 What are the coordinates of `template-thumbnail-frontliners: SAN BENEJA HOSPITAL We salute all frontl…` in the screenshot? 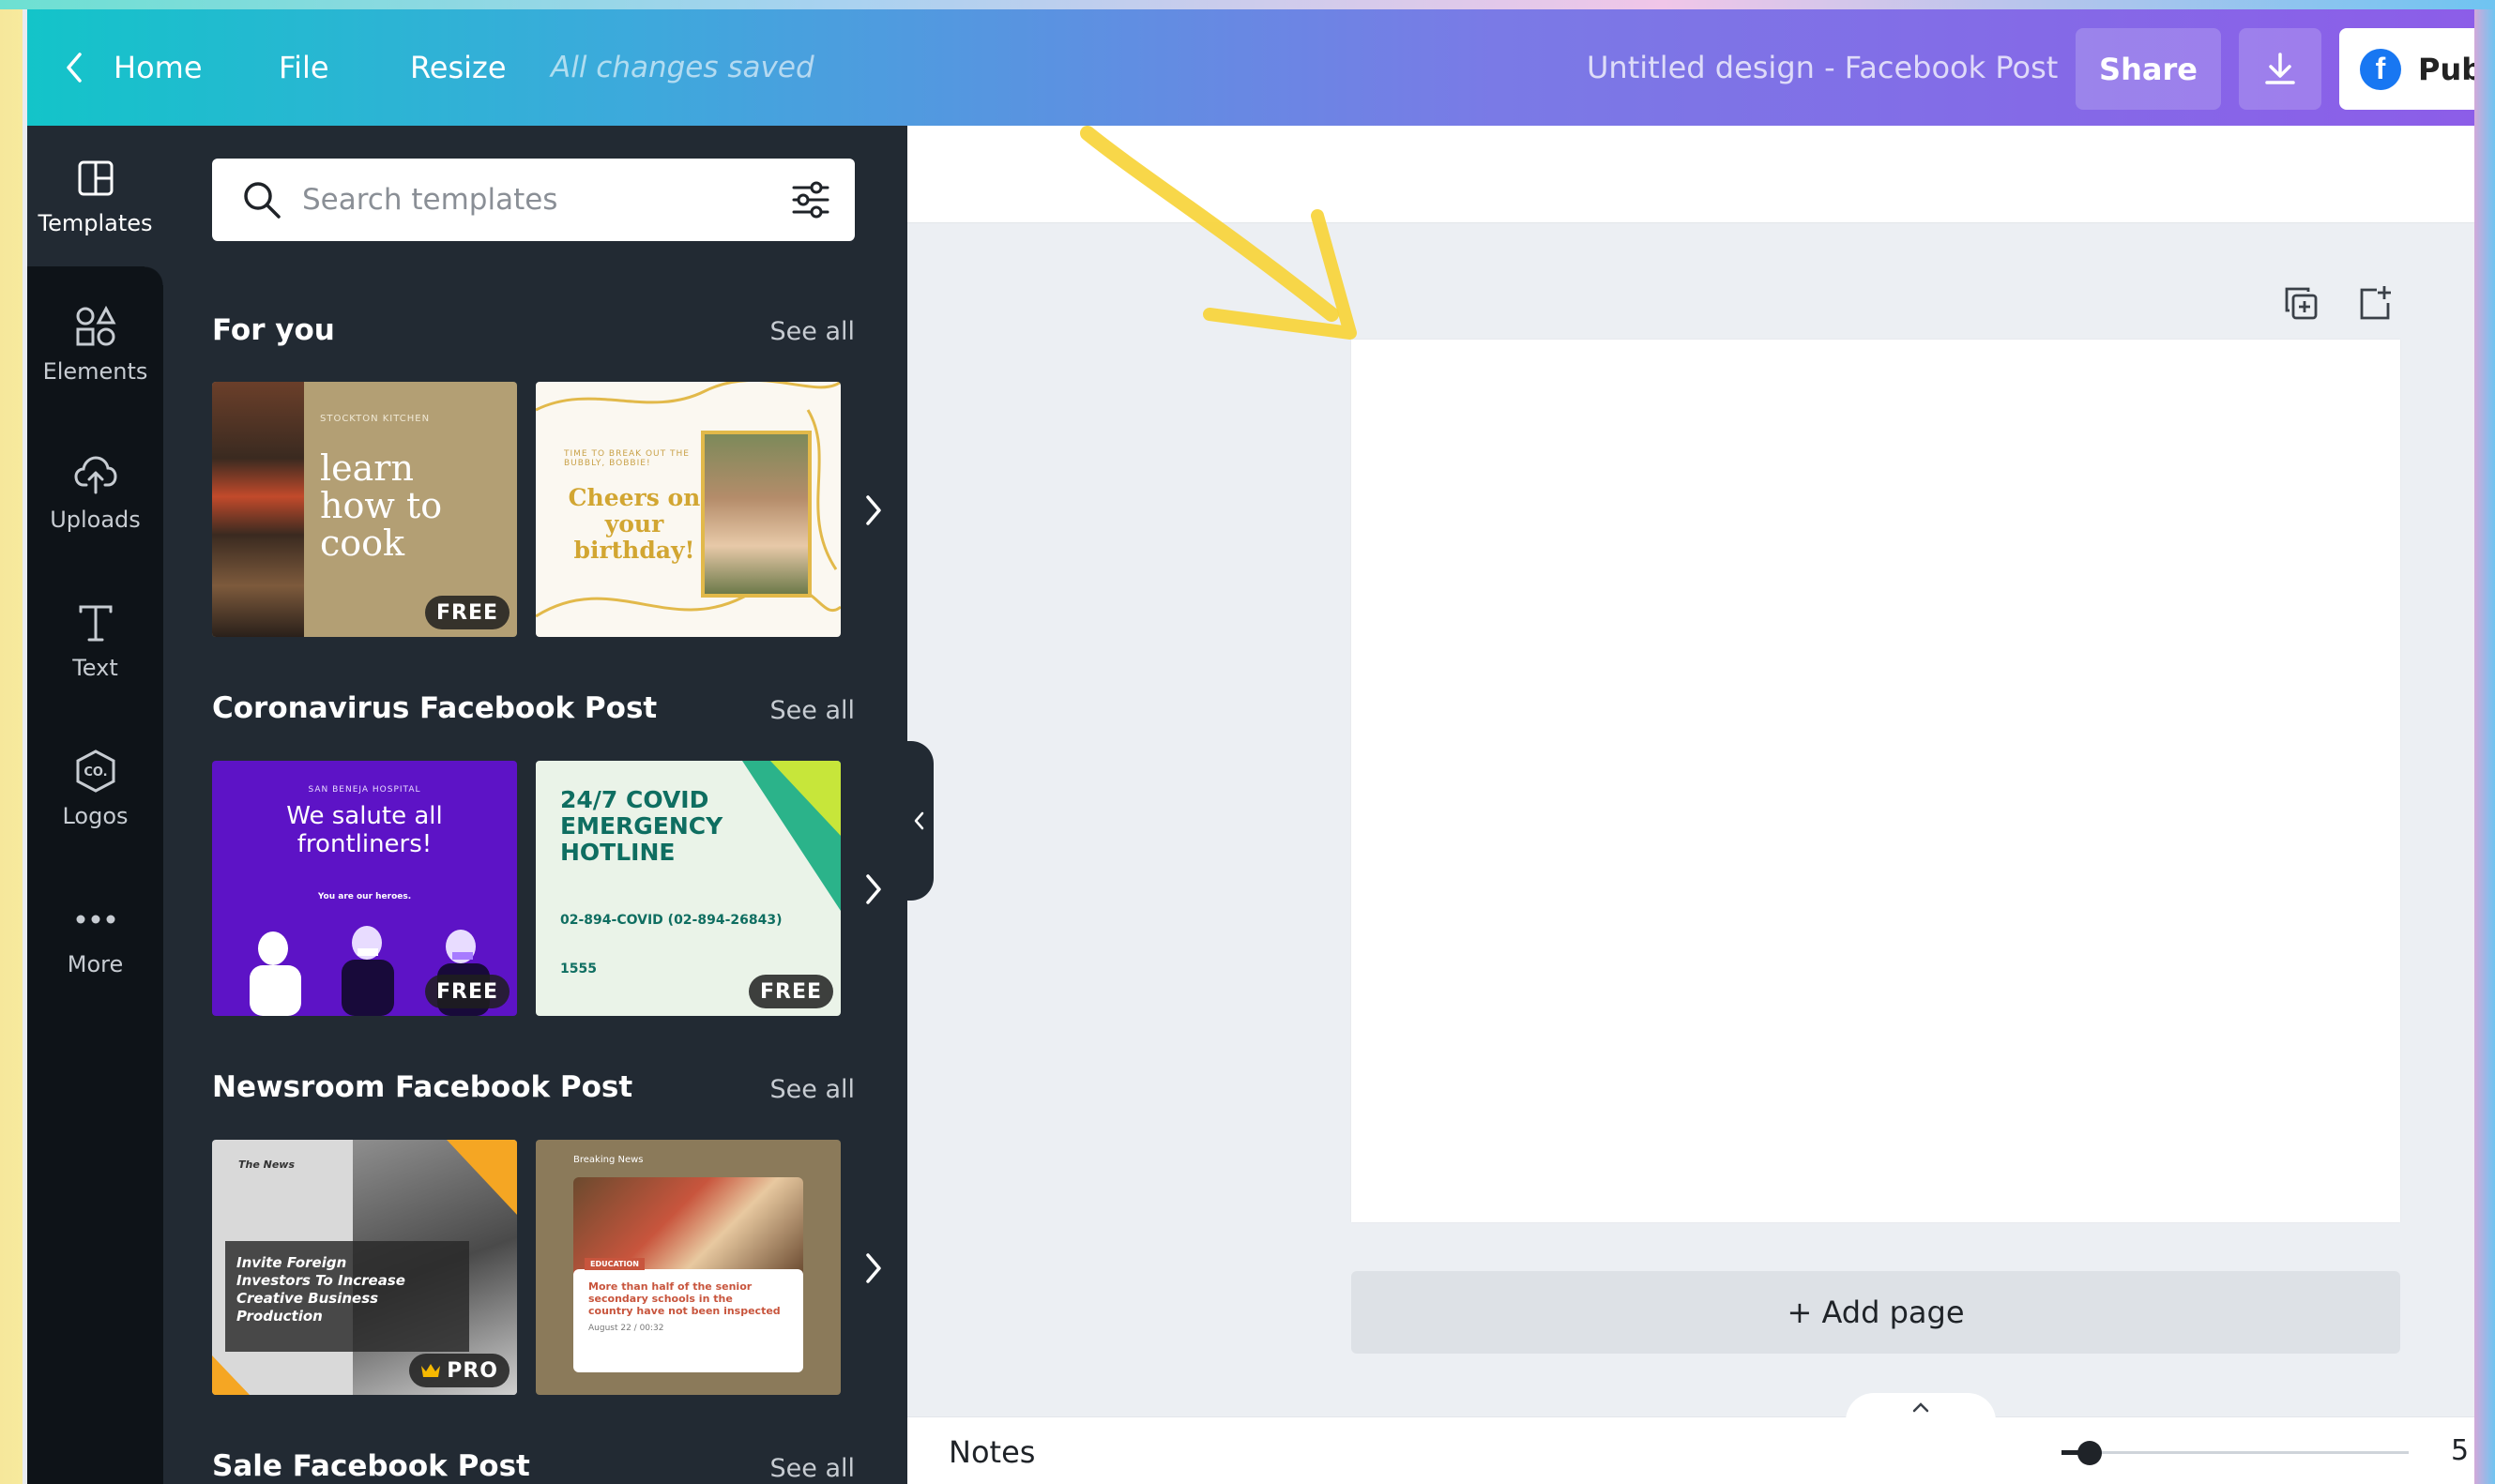 It's located at (364, 889).